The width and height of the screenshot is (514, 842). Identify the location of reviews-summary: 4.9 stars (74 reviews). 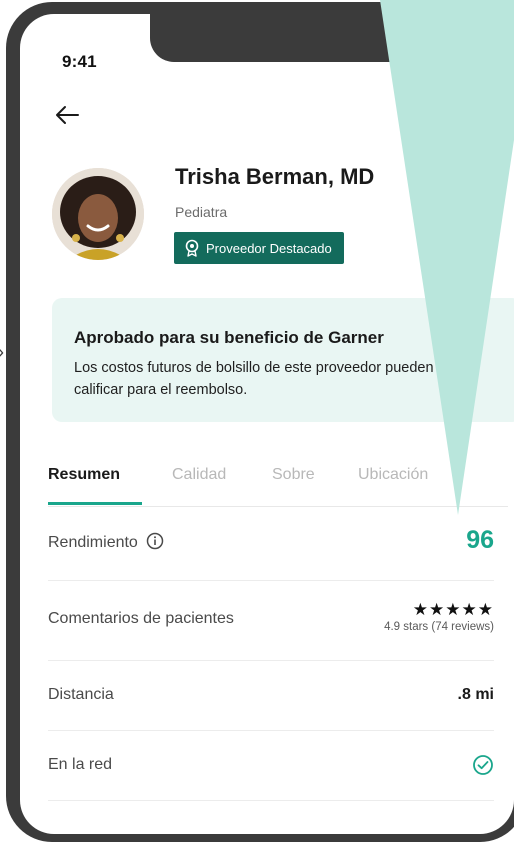
(439, 627).